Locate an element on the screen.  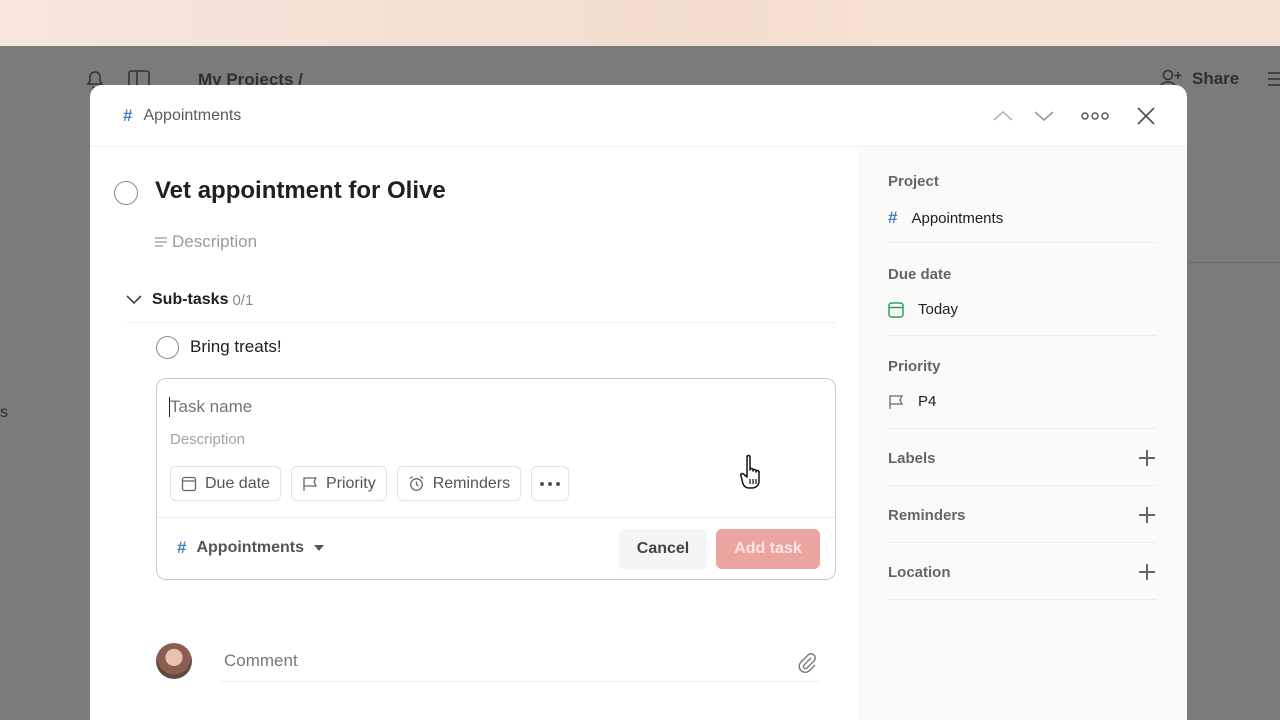
due-date-button: Due date is located at coordinates (225, 483).